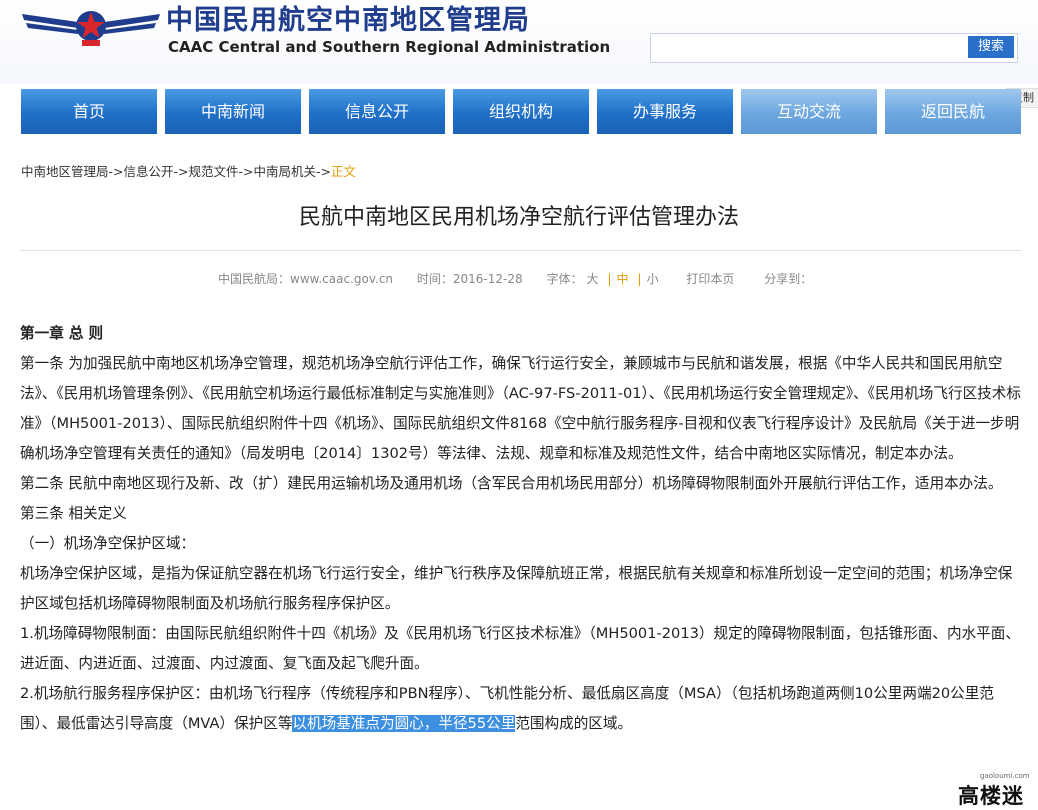  I want to click on font-medium-button: 中, so click(623, 279).